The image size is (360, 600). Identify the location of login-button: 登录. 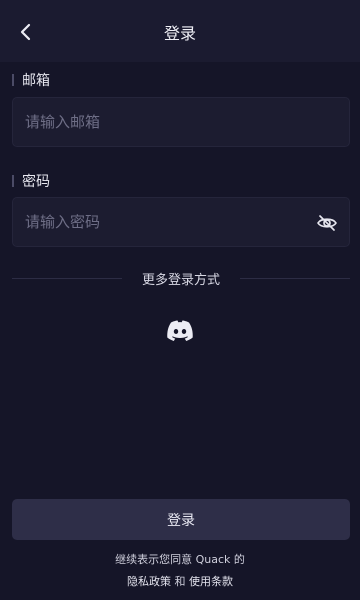
(181, 519).